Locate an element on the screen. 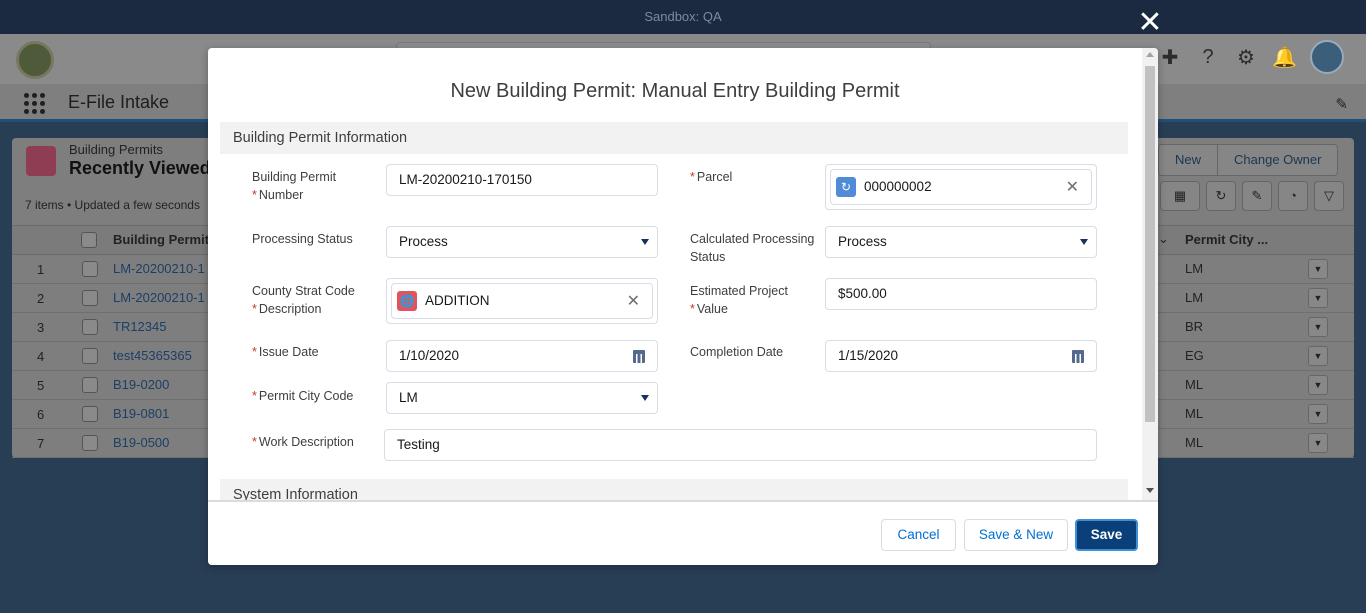  est-value-label: Estimated Project * Value is located at coordinates (739, 300).